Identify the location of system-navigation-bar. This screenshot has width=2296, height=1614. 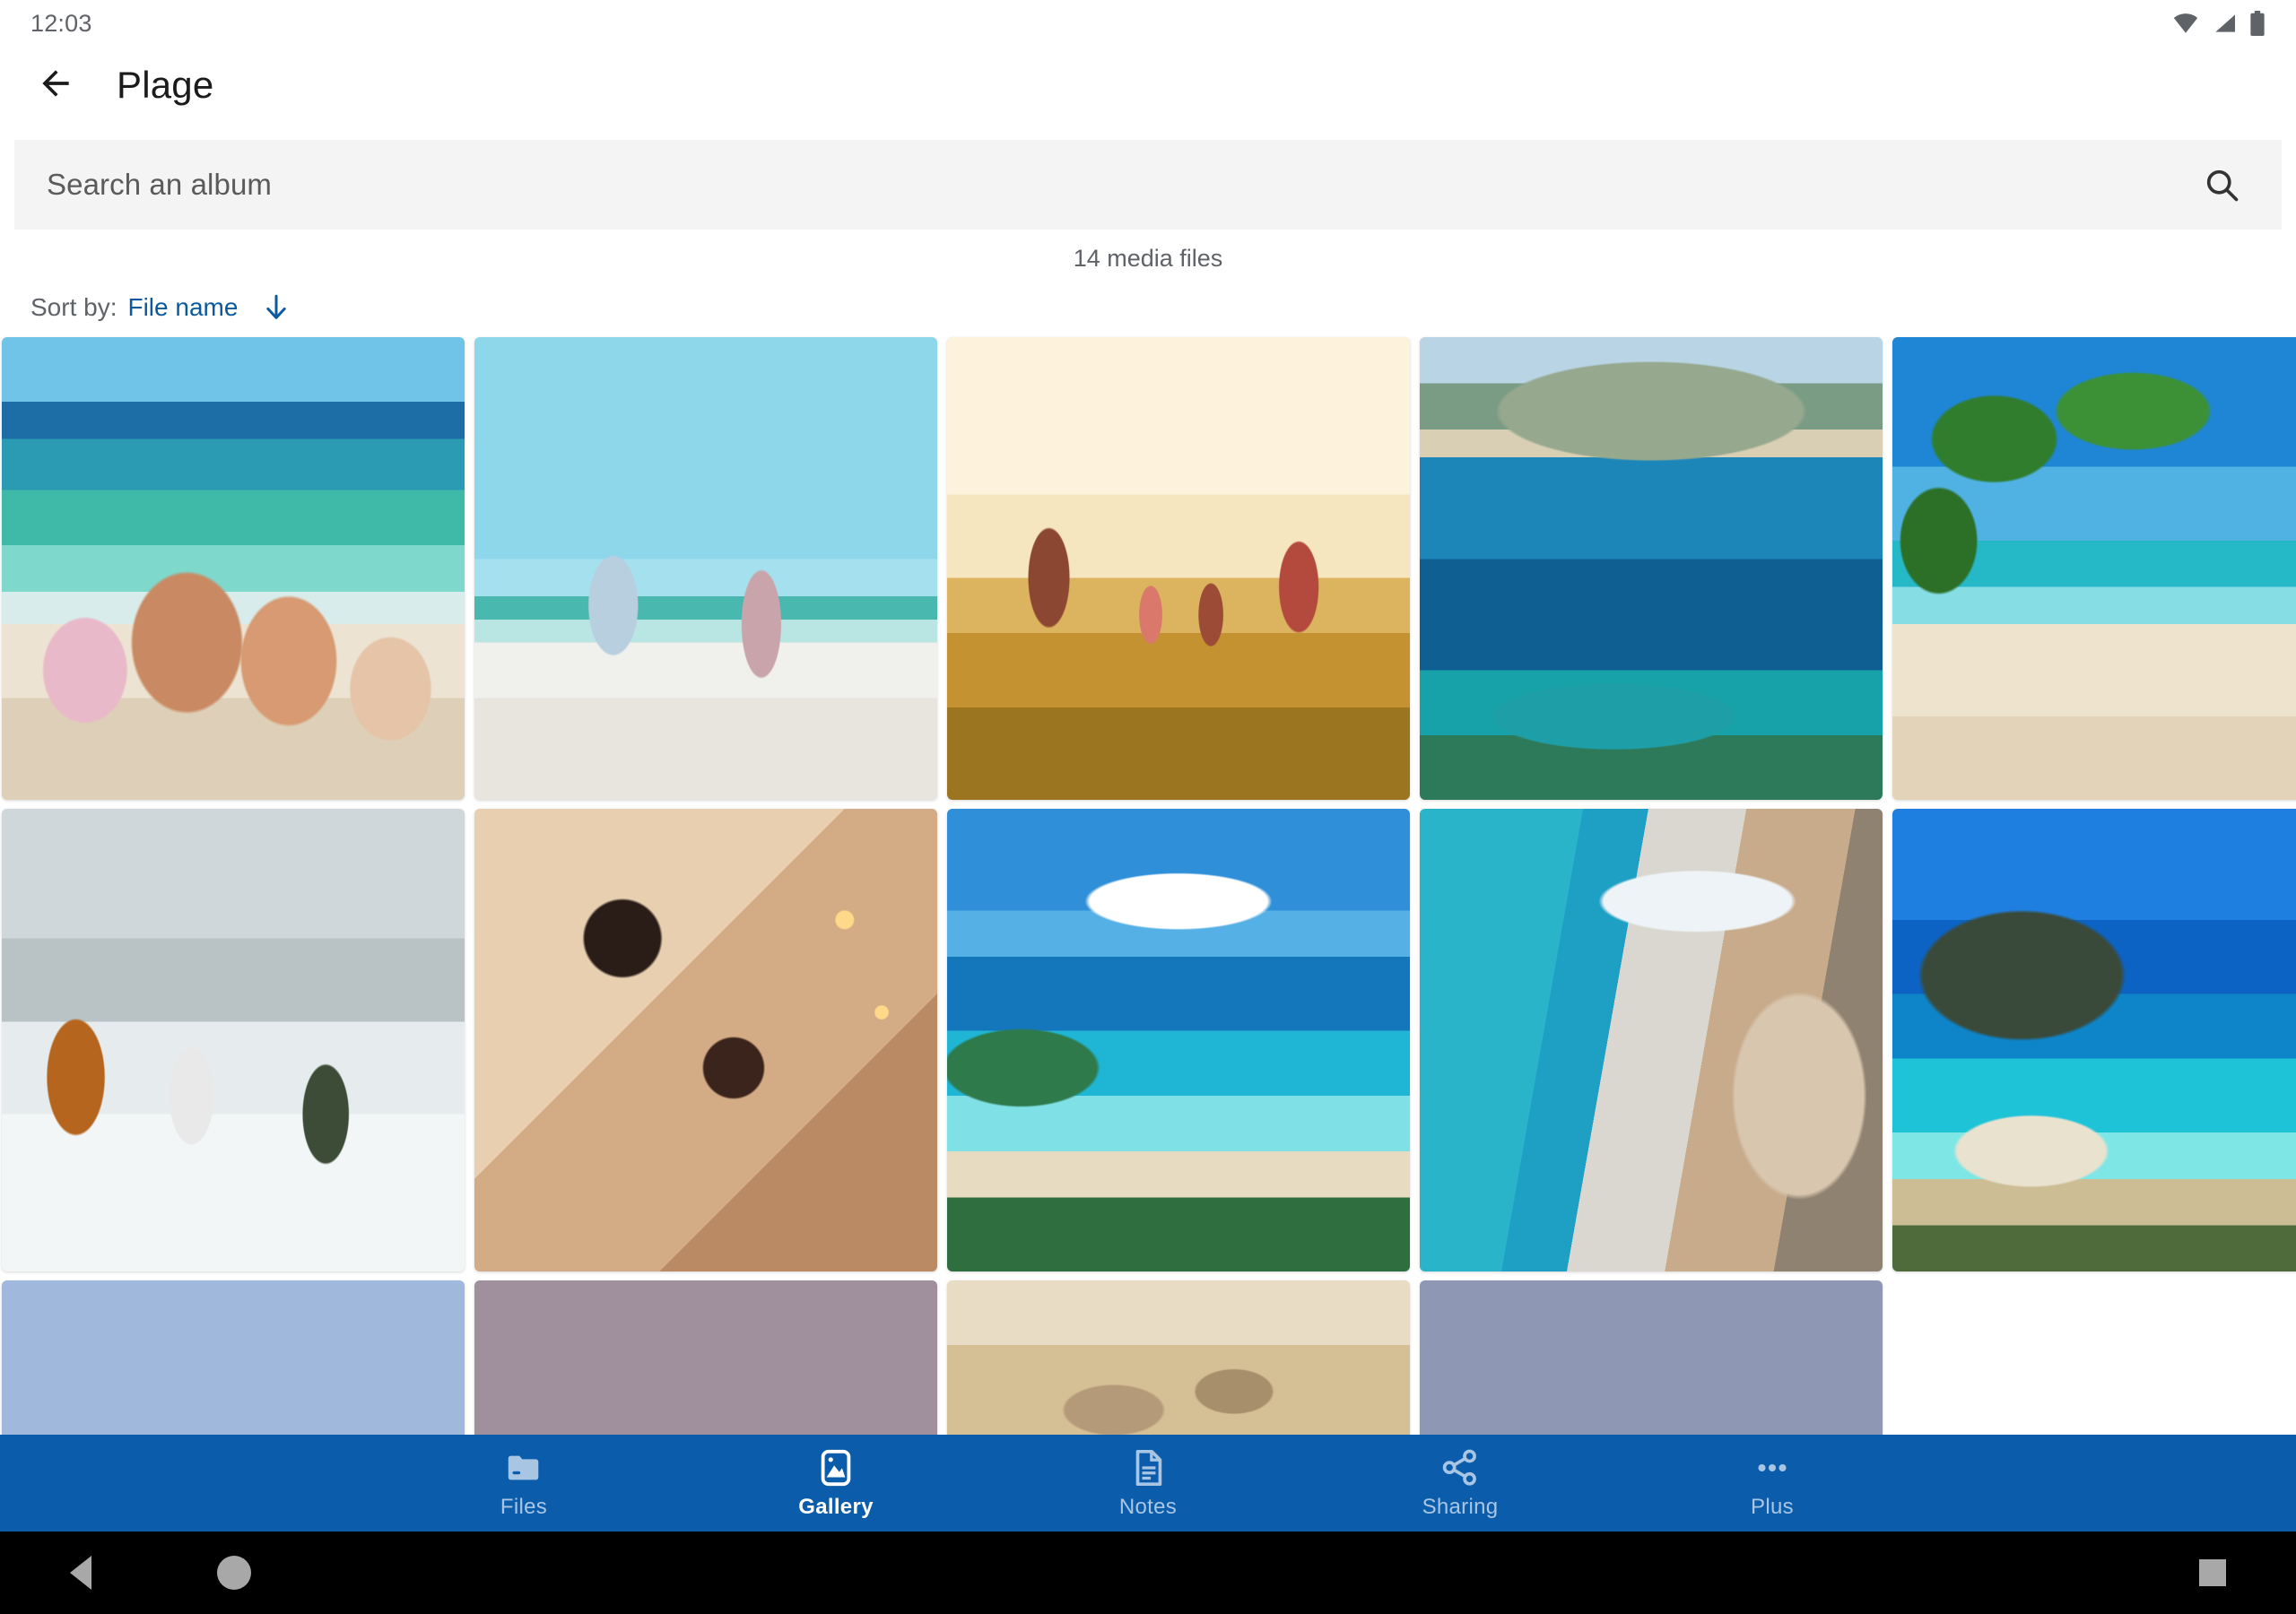
(1148, 1573).